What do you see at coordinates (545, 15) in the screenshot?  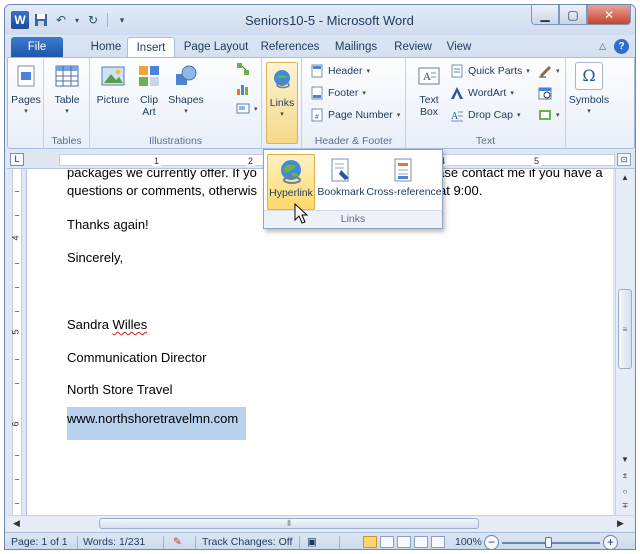 I see `minimize-button: ▁` at bounding box center [545, 15].